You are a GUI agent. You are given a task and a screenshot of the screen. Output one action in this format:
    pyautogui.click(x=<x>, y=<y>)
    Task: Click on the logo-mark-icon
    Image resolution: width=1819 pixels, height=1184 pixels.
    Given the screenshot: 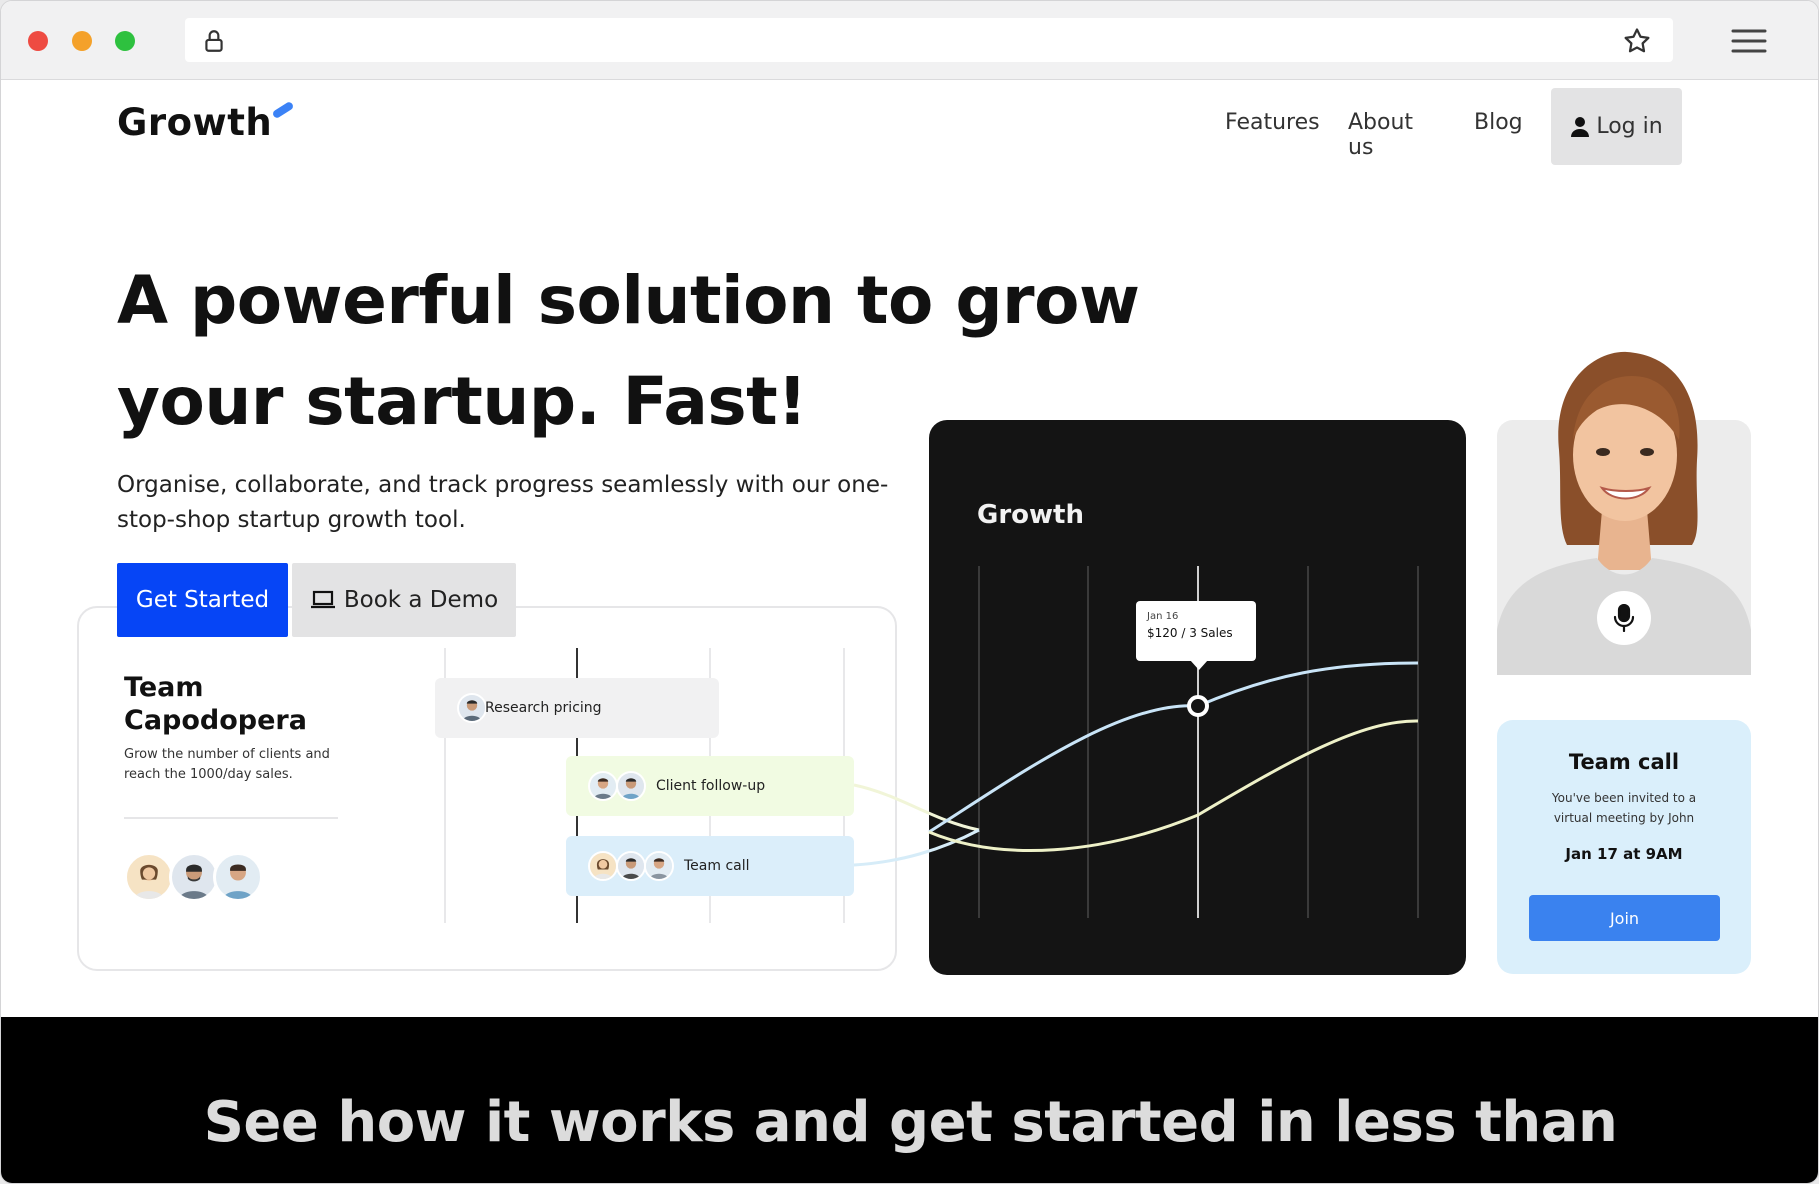 What is the action you would take?
    pyautogui.click(x=283, y=110)
    